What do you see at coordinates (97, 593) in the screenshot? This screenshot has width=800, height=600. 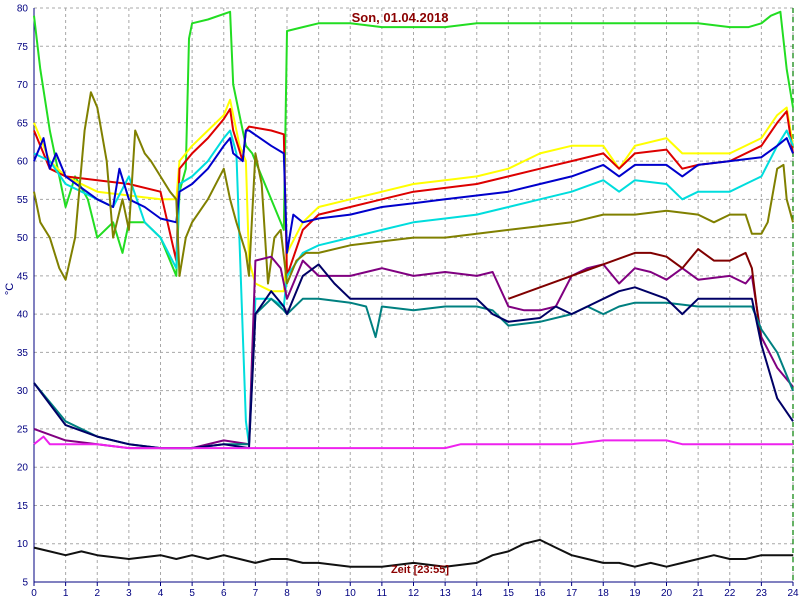 I see `x-tick-label: 2` at bounding box center [97, 593].